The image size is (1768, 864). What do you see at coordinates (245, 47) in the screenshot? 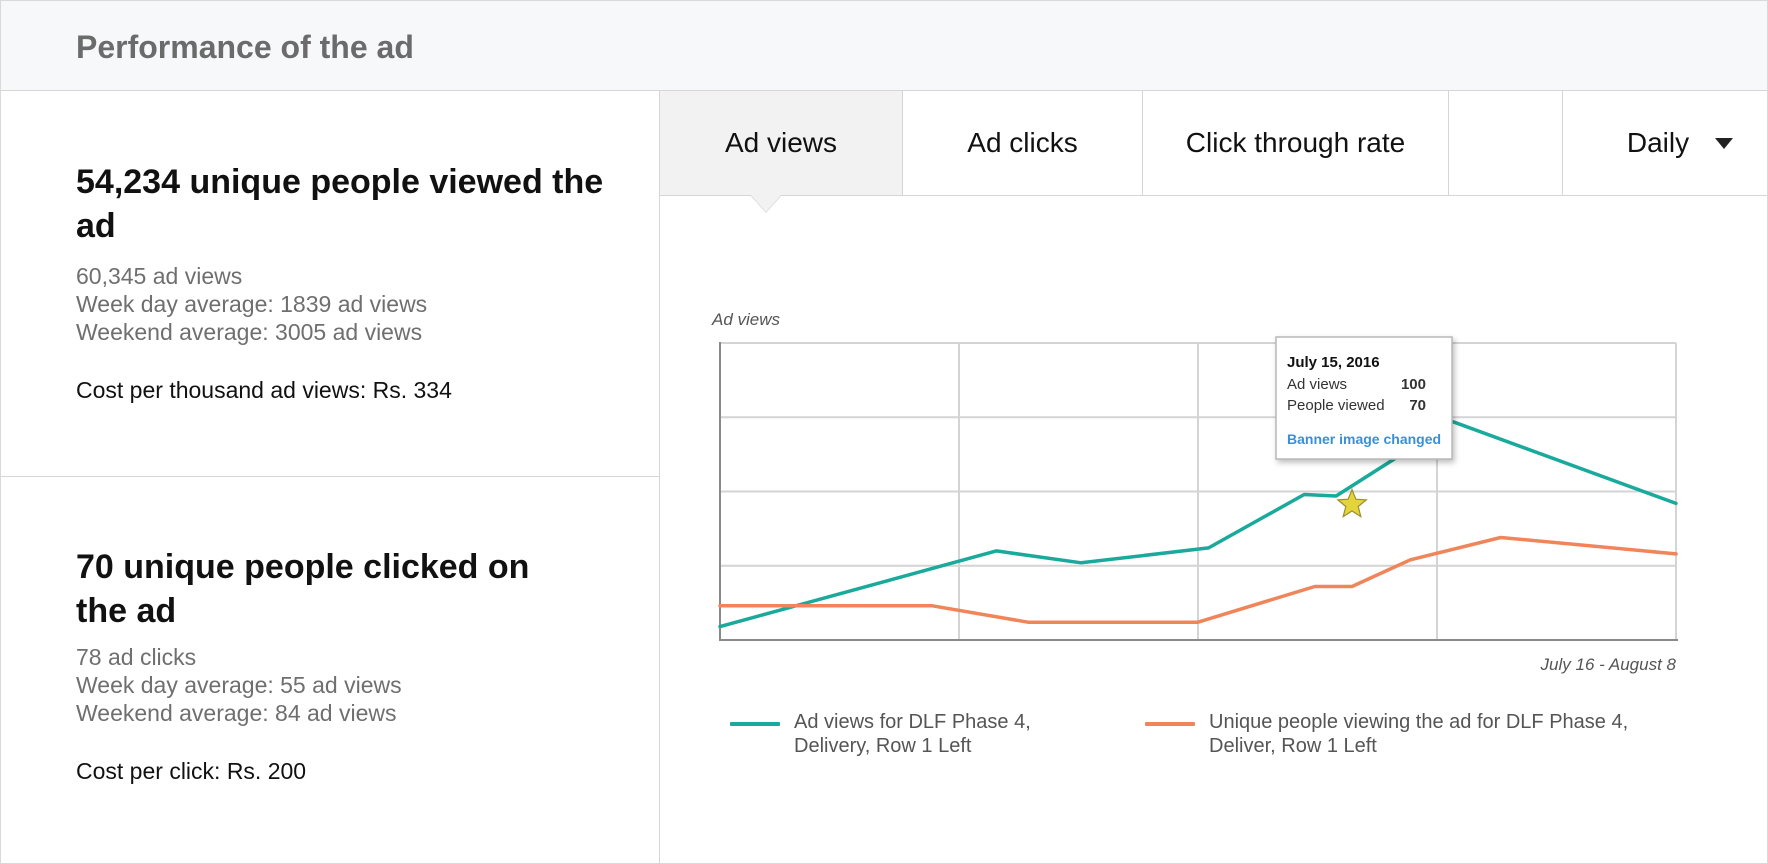
I see `page-title: Performance of the ad` at bounding box center [245, 47].